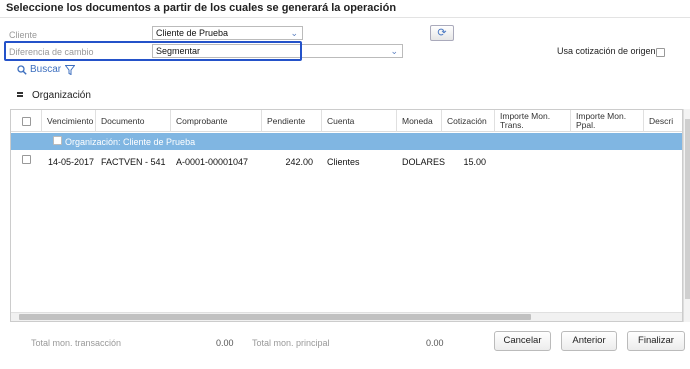  What do you see at coordinates (133, 121) in the screenshot?
I see `col-documento: Documento` at bounding box center [133, 121].